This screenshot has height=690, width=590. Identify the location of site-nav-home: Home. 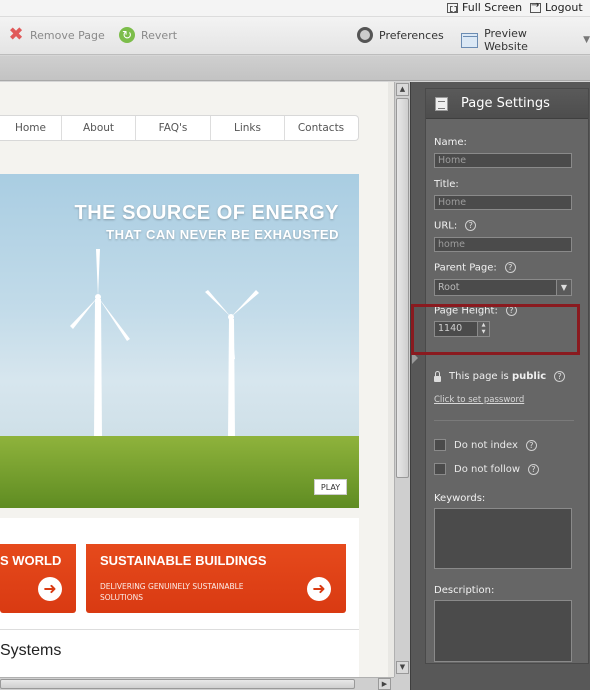
(31, 128).